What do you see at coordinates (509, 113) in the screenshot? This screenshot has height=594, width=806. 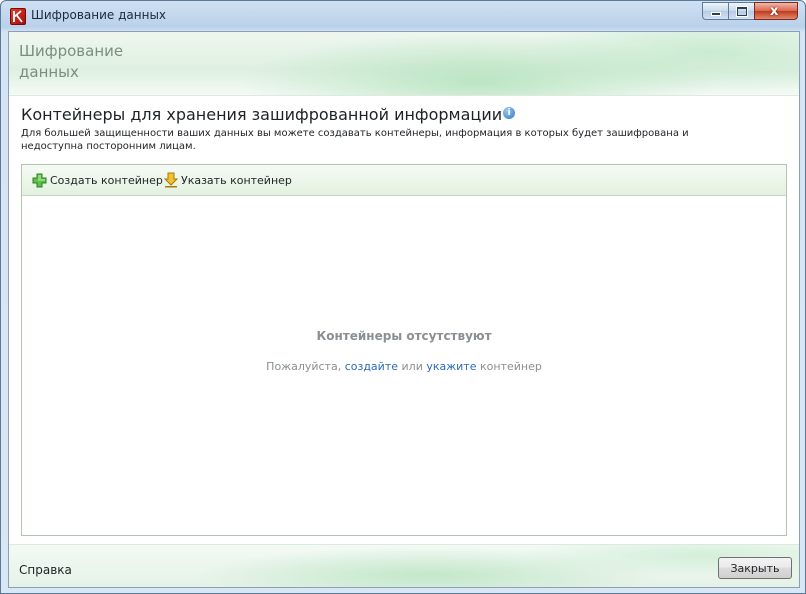 I see `info-icon: i` at bounding box center [509, 113].